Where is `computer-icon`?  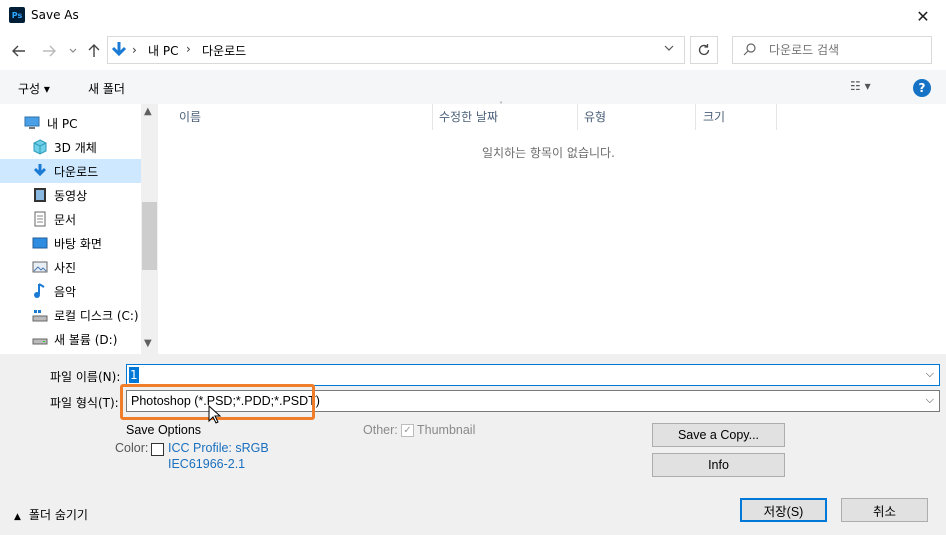
computer-icon is located at coordinates (32, 122).